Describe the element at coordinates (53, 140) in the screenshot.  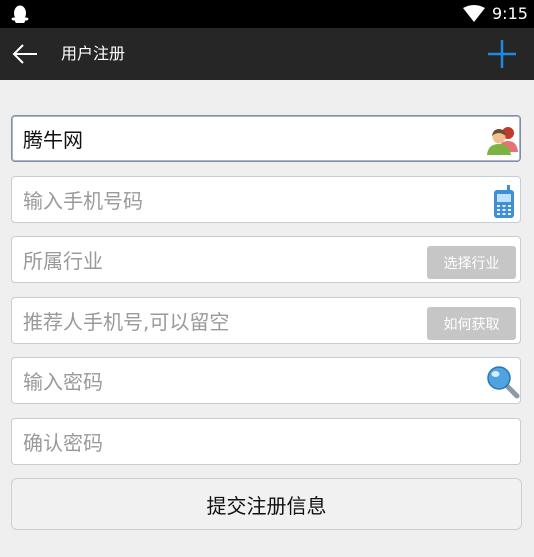
I see `username-value: 腾牛网` at that location.